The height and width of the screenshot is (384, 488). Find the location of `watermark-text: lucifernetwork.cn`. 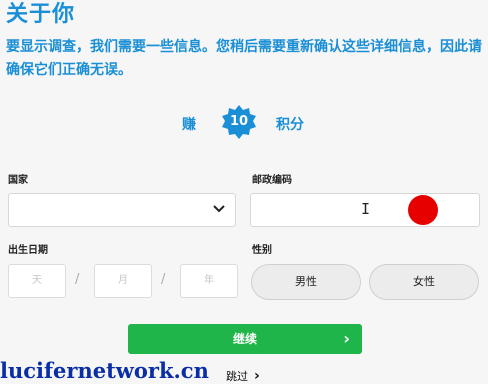

watermark-text: lucifernetwork.cn is located at coordinates (104, 370).